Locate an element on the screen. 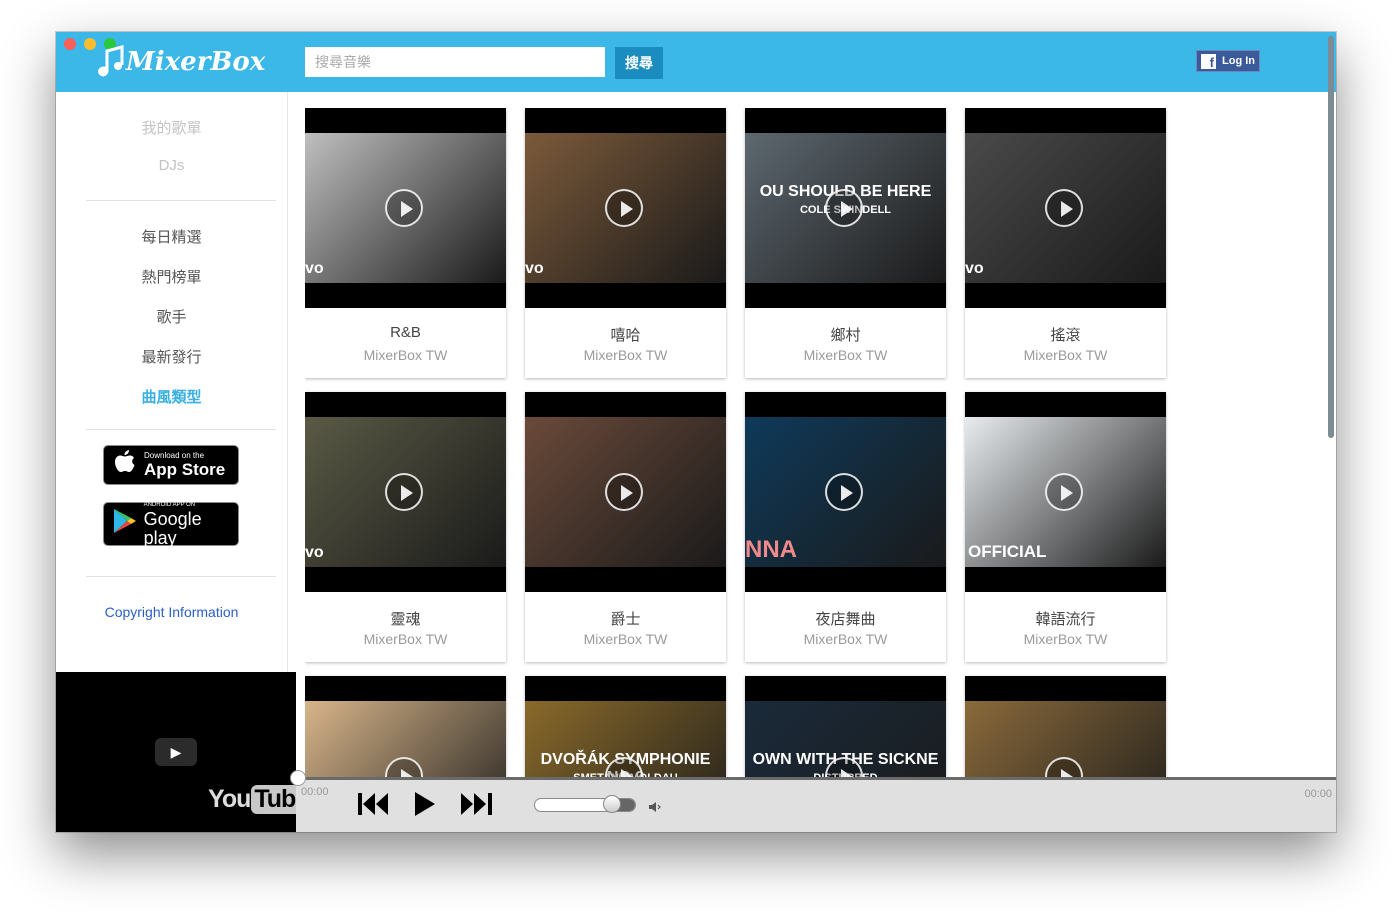 The image size is (1392, 912). card-title: 搖滾 is located at coordinates (1065, 335).